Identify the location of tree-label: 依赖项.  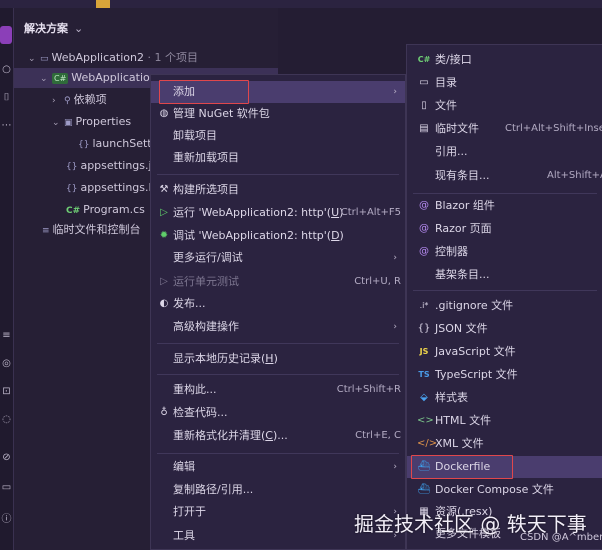
(90, 99).